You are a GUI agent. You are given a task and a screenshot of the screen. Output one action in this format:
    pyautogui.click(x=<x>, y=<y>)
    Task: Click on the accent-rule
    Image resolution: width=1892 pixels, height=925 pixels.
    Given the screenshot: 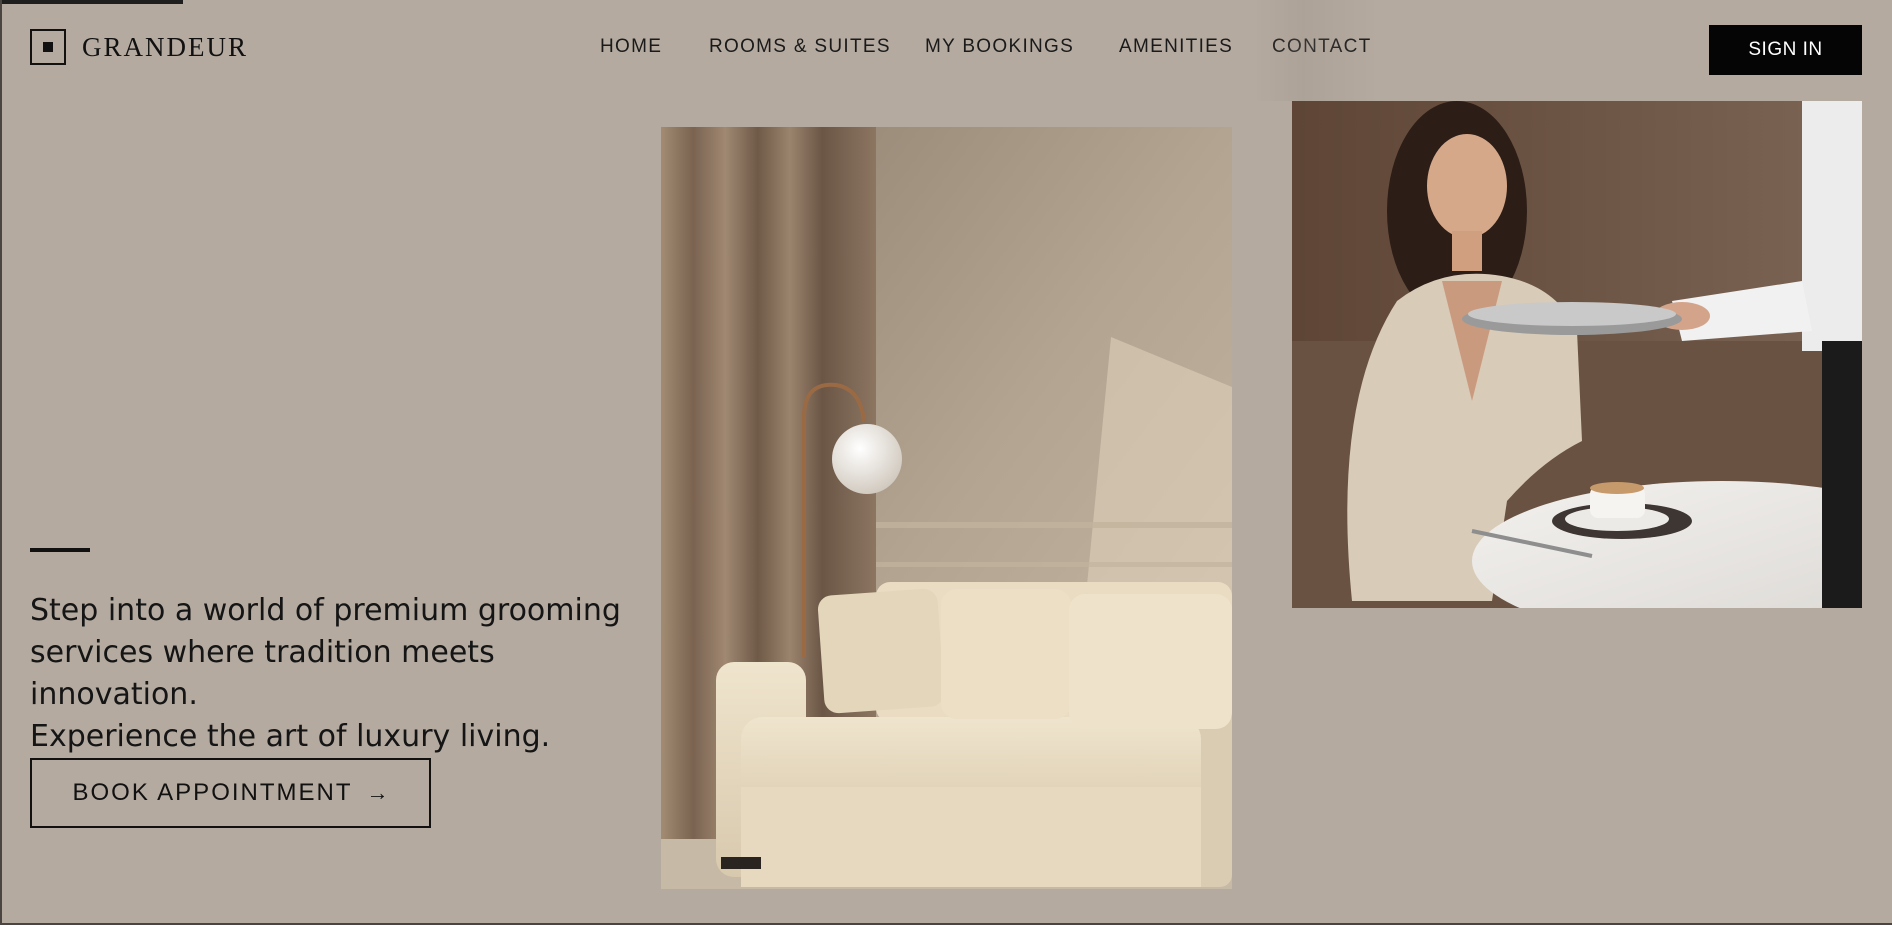 What is the action you would take?
    pyautogui.click(x=60, y=550)
    